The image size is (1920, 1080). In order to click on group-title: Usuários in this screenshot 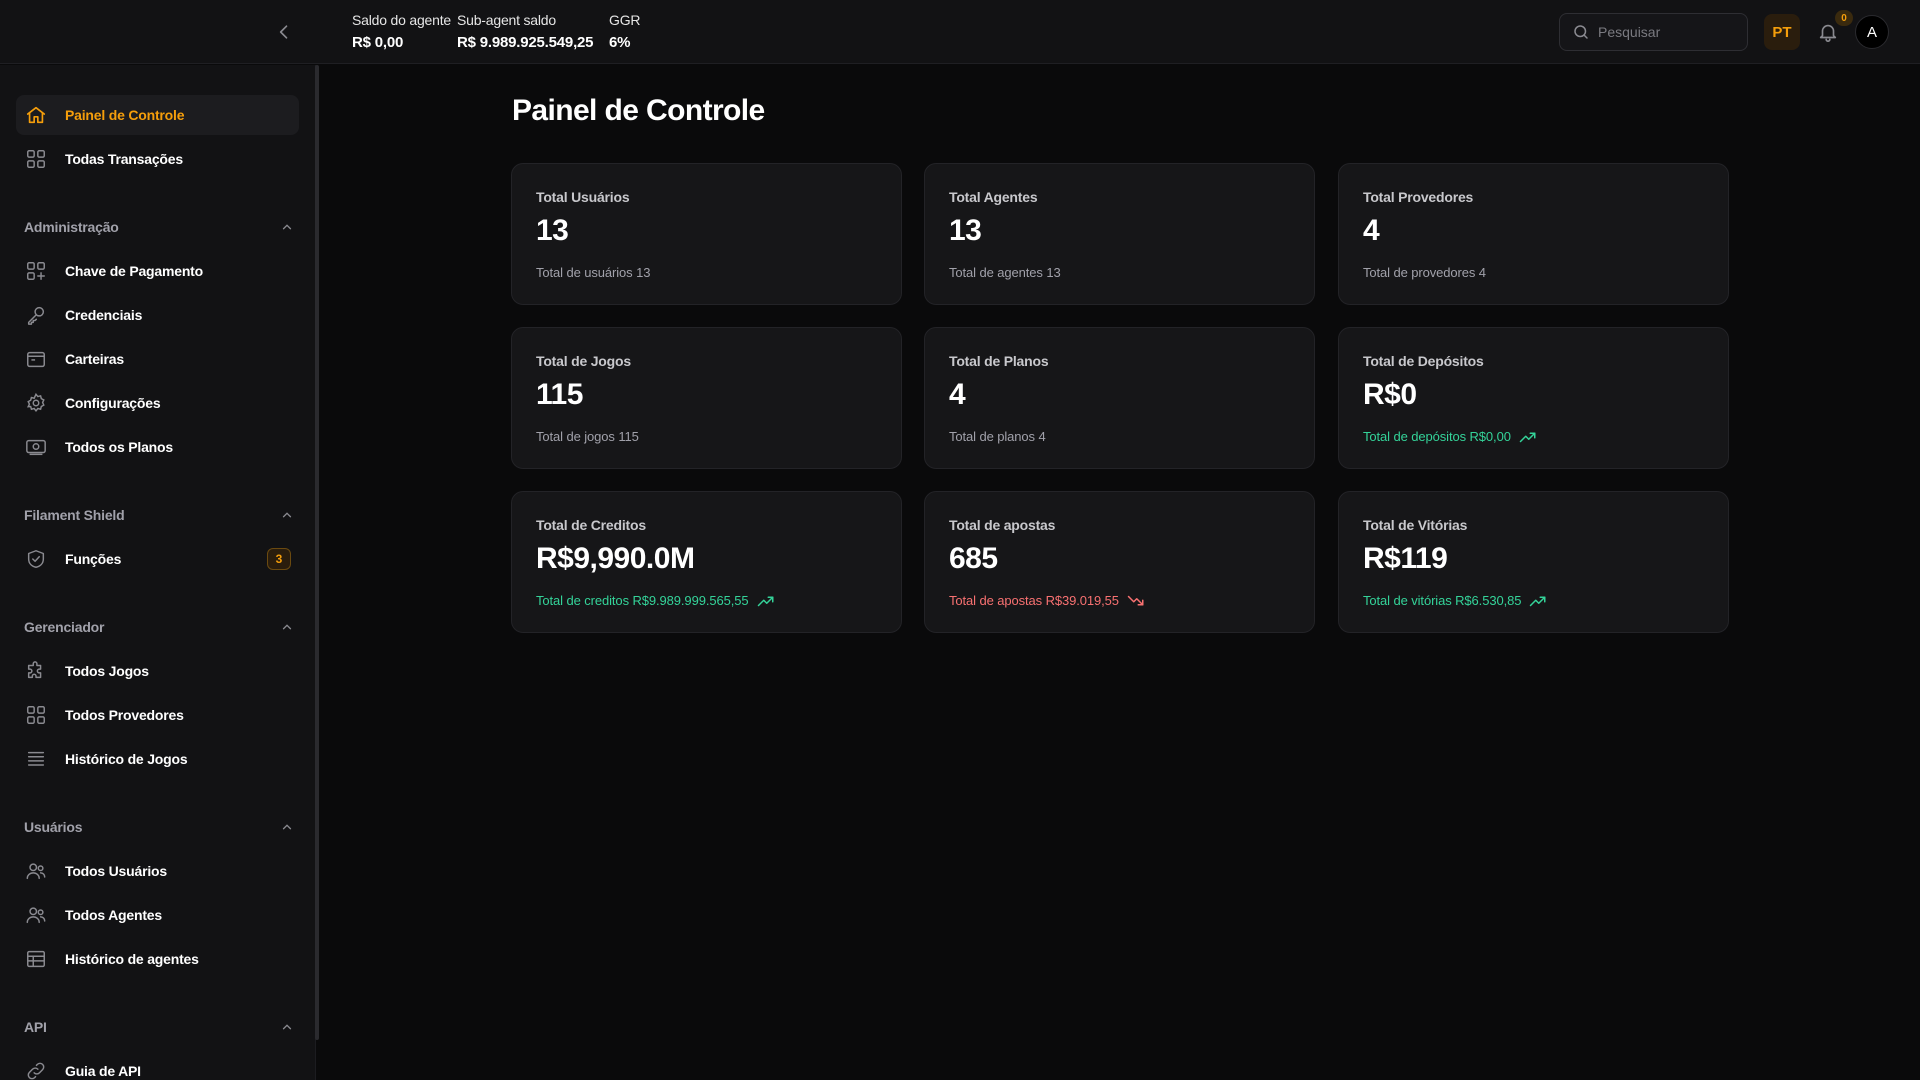, I will do `click(53, 827)`.